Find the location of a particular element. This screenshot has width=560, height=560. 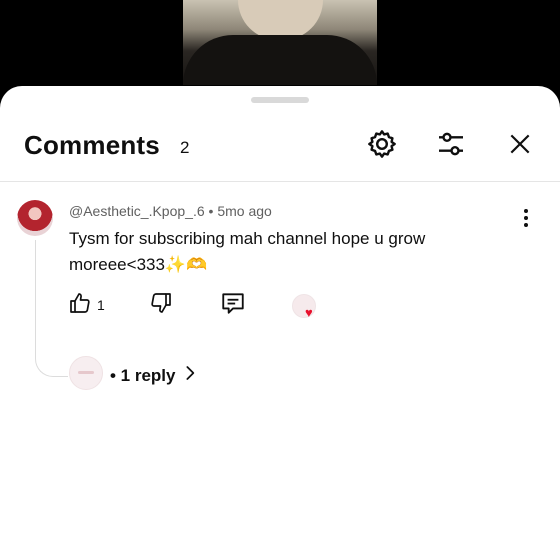

reply-button is located at coordinates (233, 305).